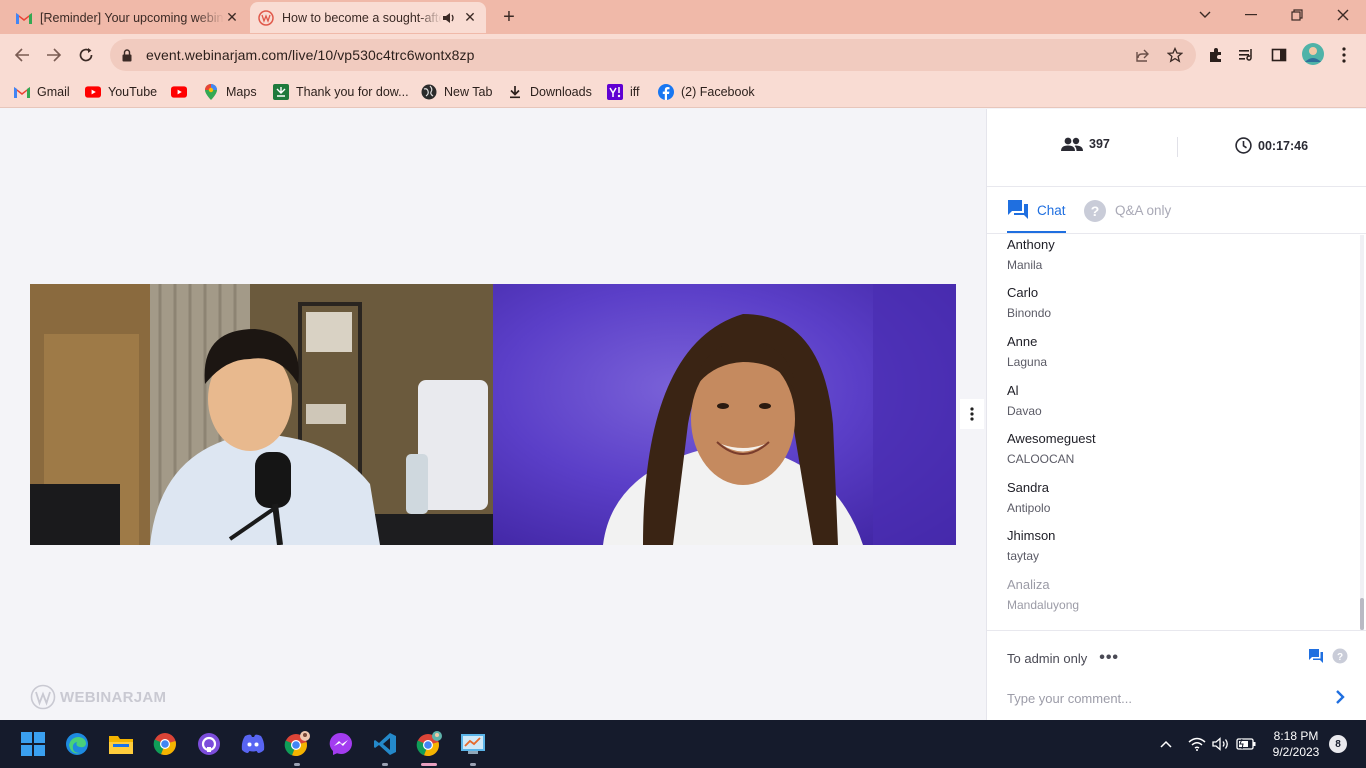 The image size is (1366, 768). Describe the element at coordinates (972, 414) in the screenshot. I see `video-options-icon` at that location.